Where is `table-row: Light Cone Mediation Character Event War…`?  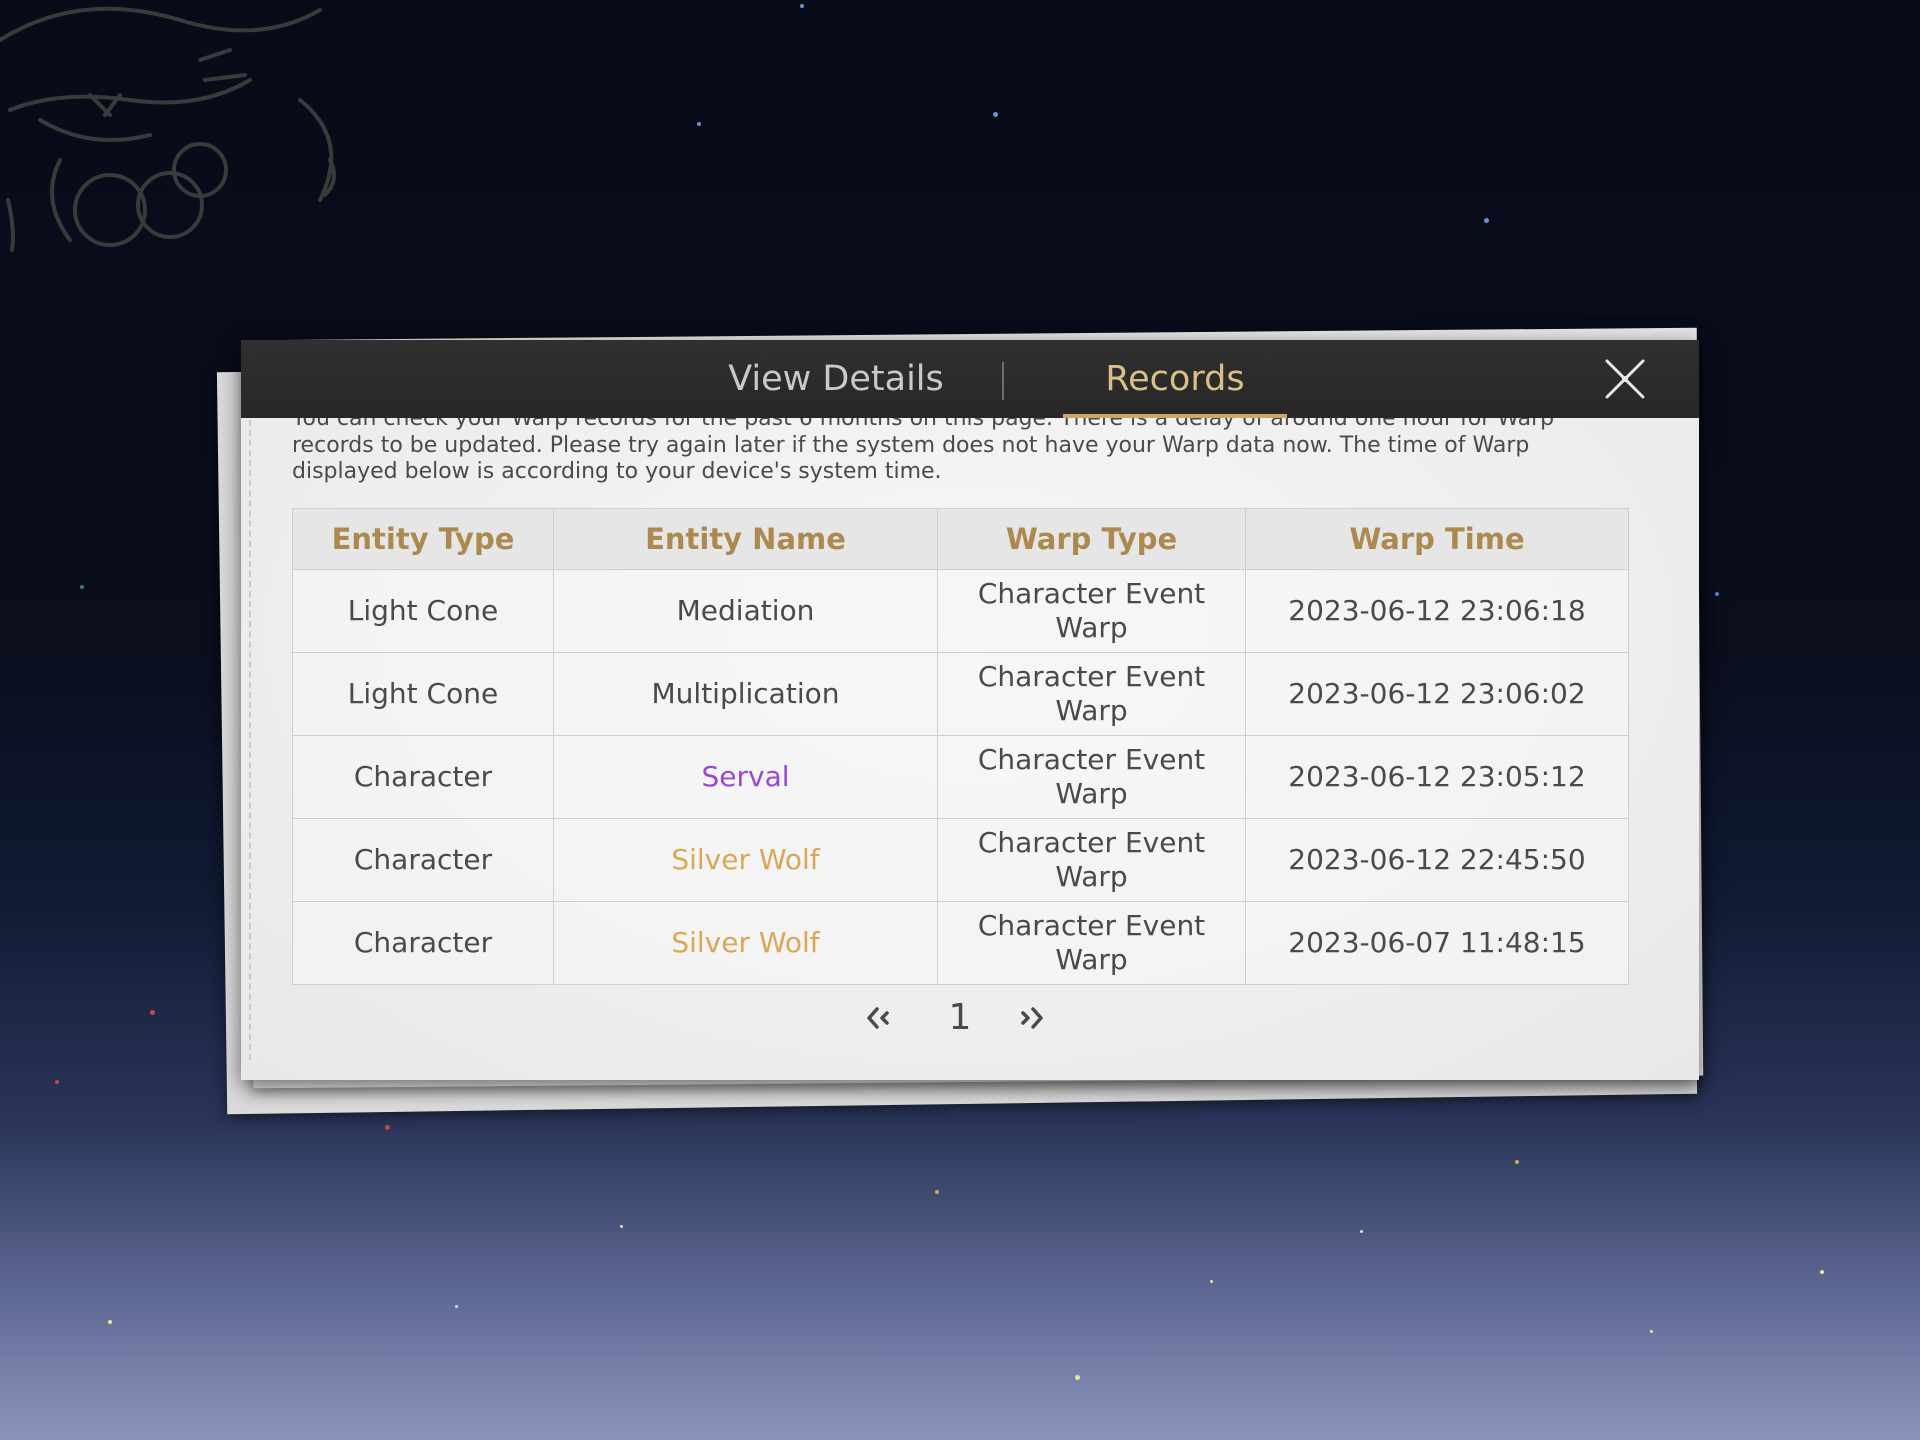 table-row: Light Cone Mediation Character Event War… is located at coordinates (960, 611).